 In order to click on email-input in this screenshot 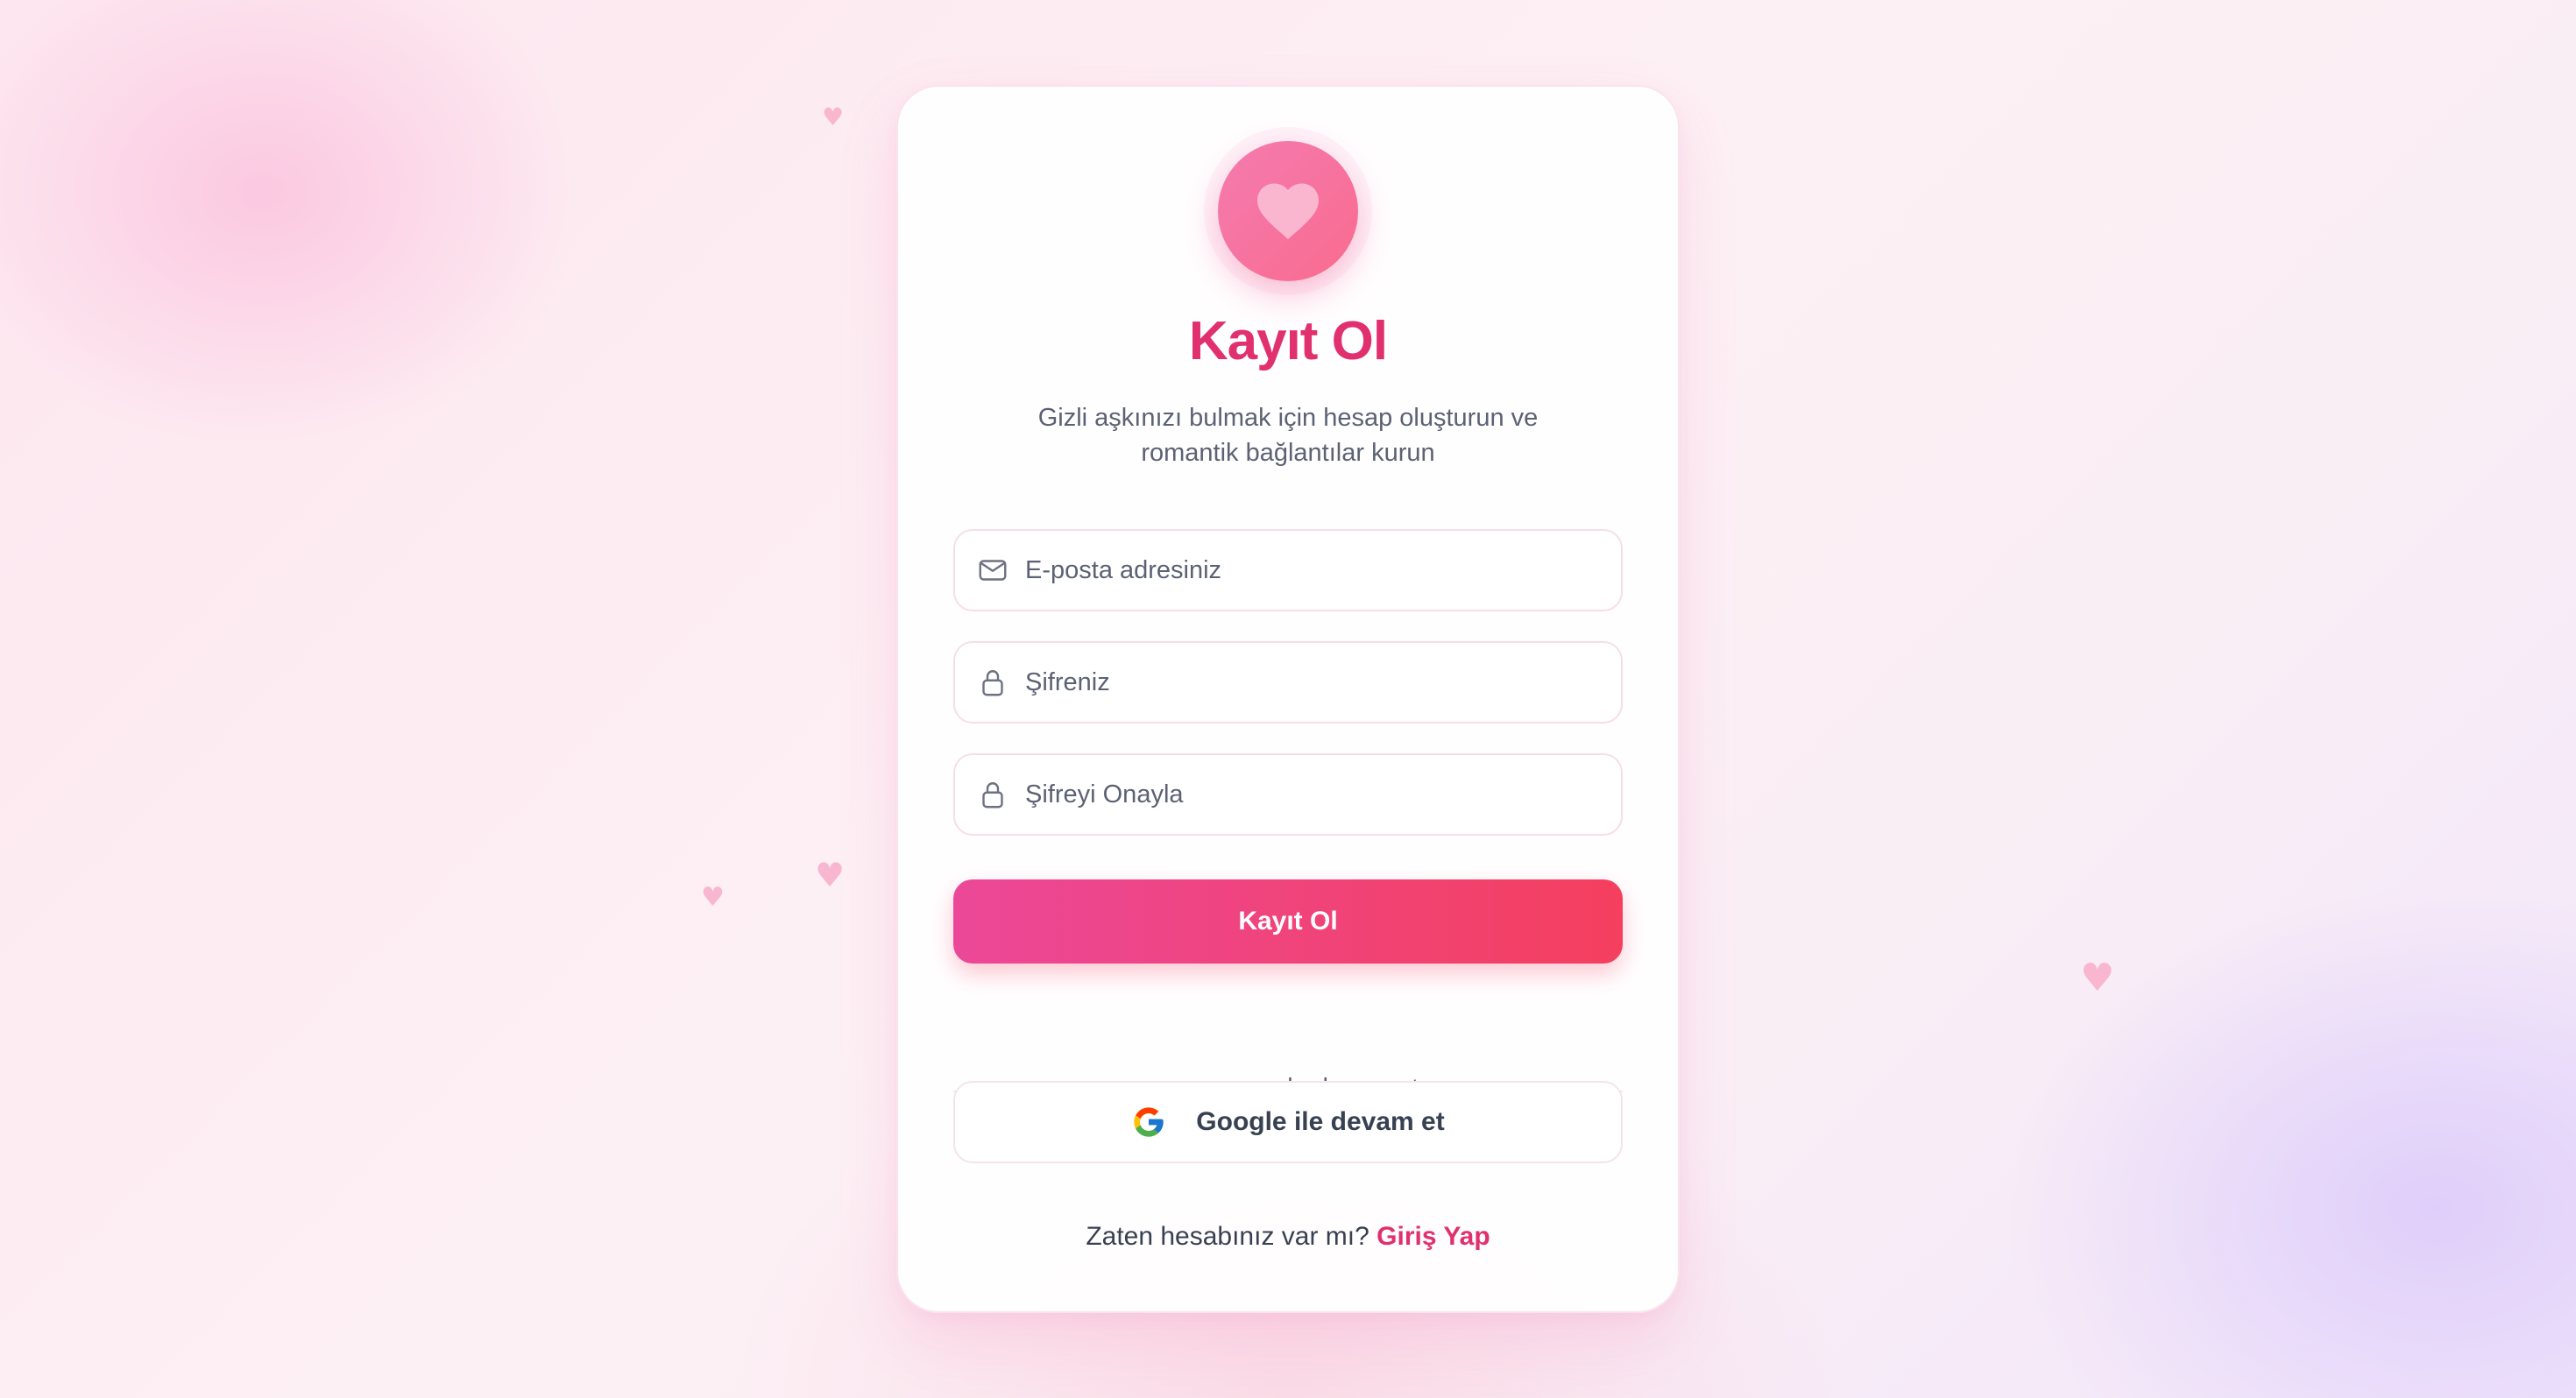, I will do `click(1323, 570)`.